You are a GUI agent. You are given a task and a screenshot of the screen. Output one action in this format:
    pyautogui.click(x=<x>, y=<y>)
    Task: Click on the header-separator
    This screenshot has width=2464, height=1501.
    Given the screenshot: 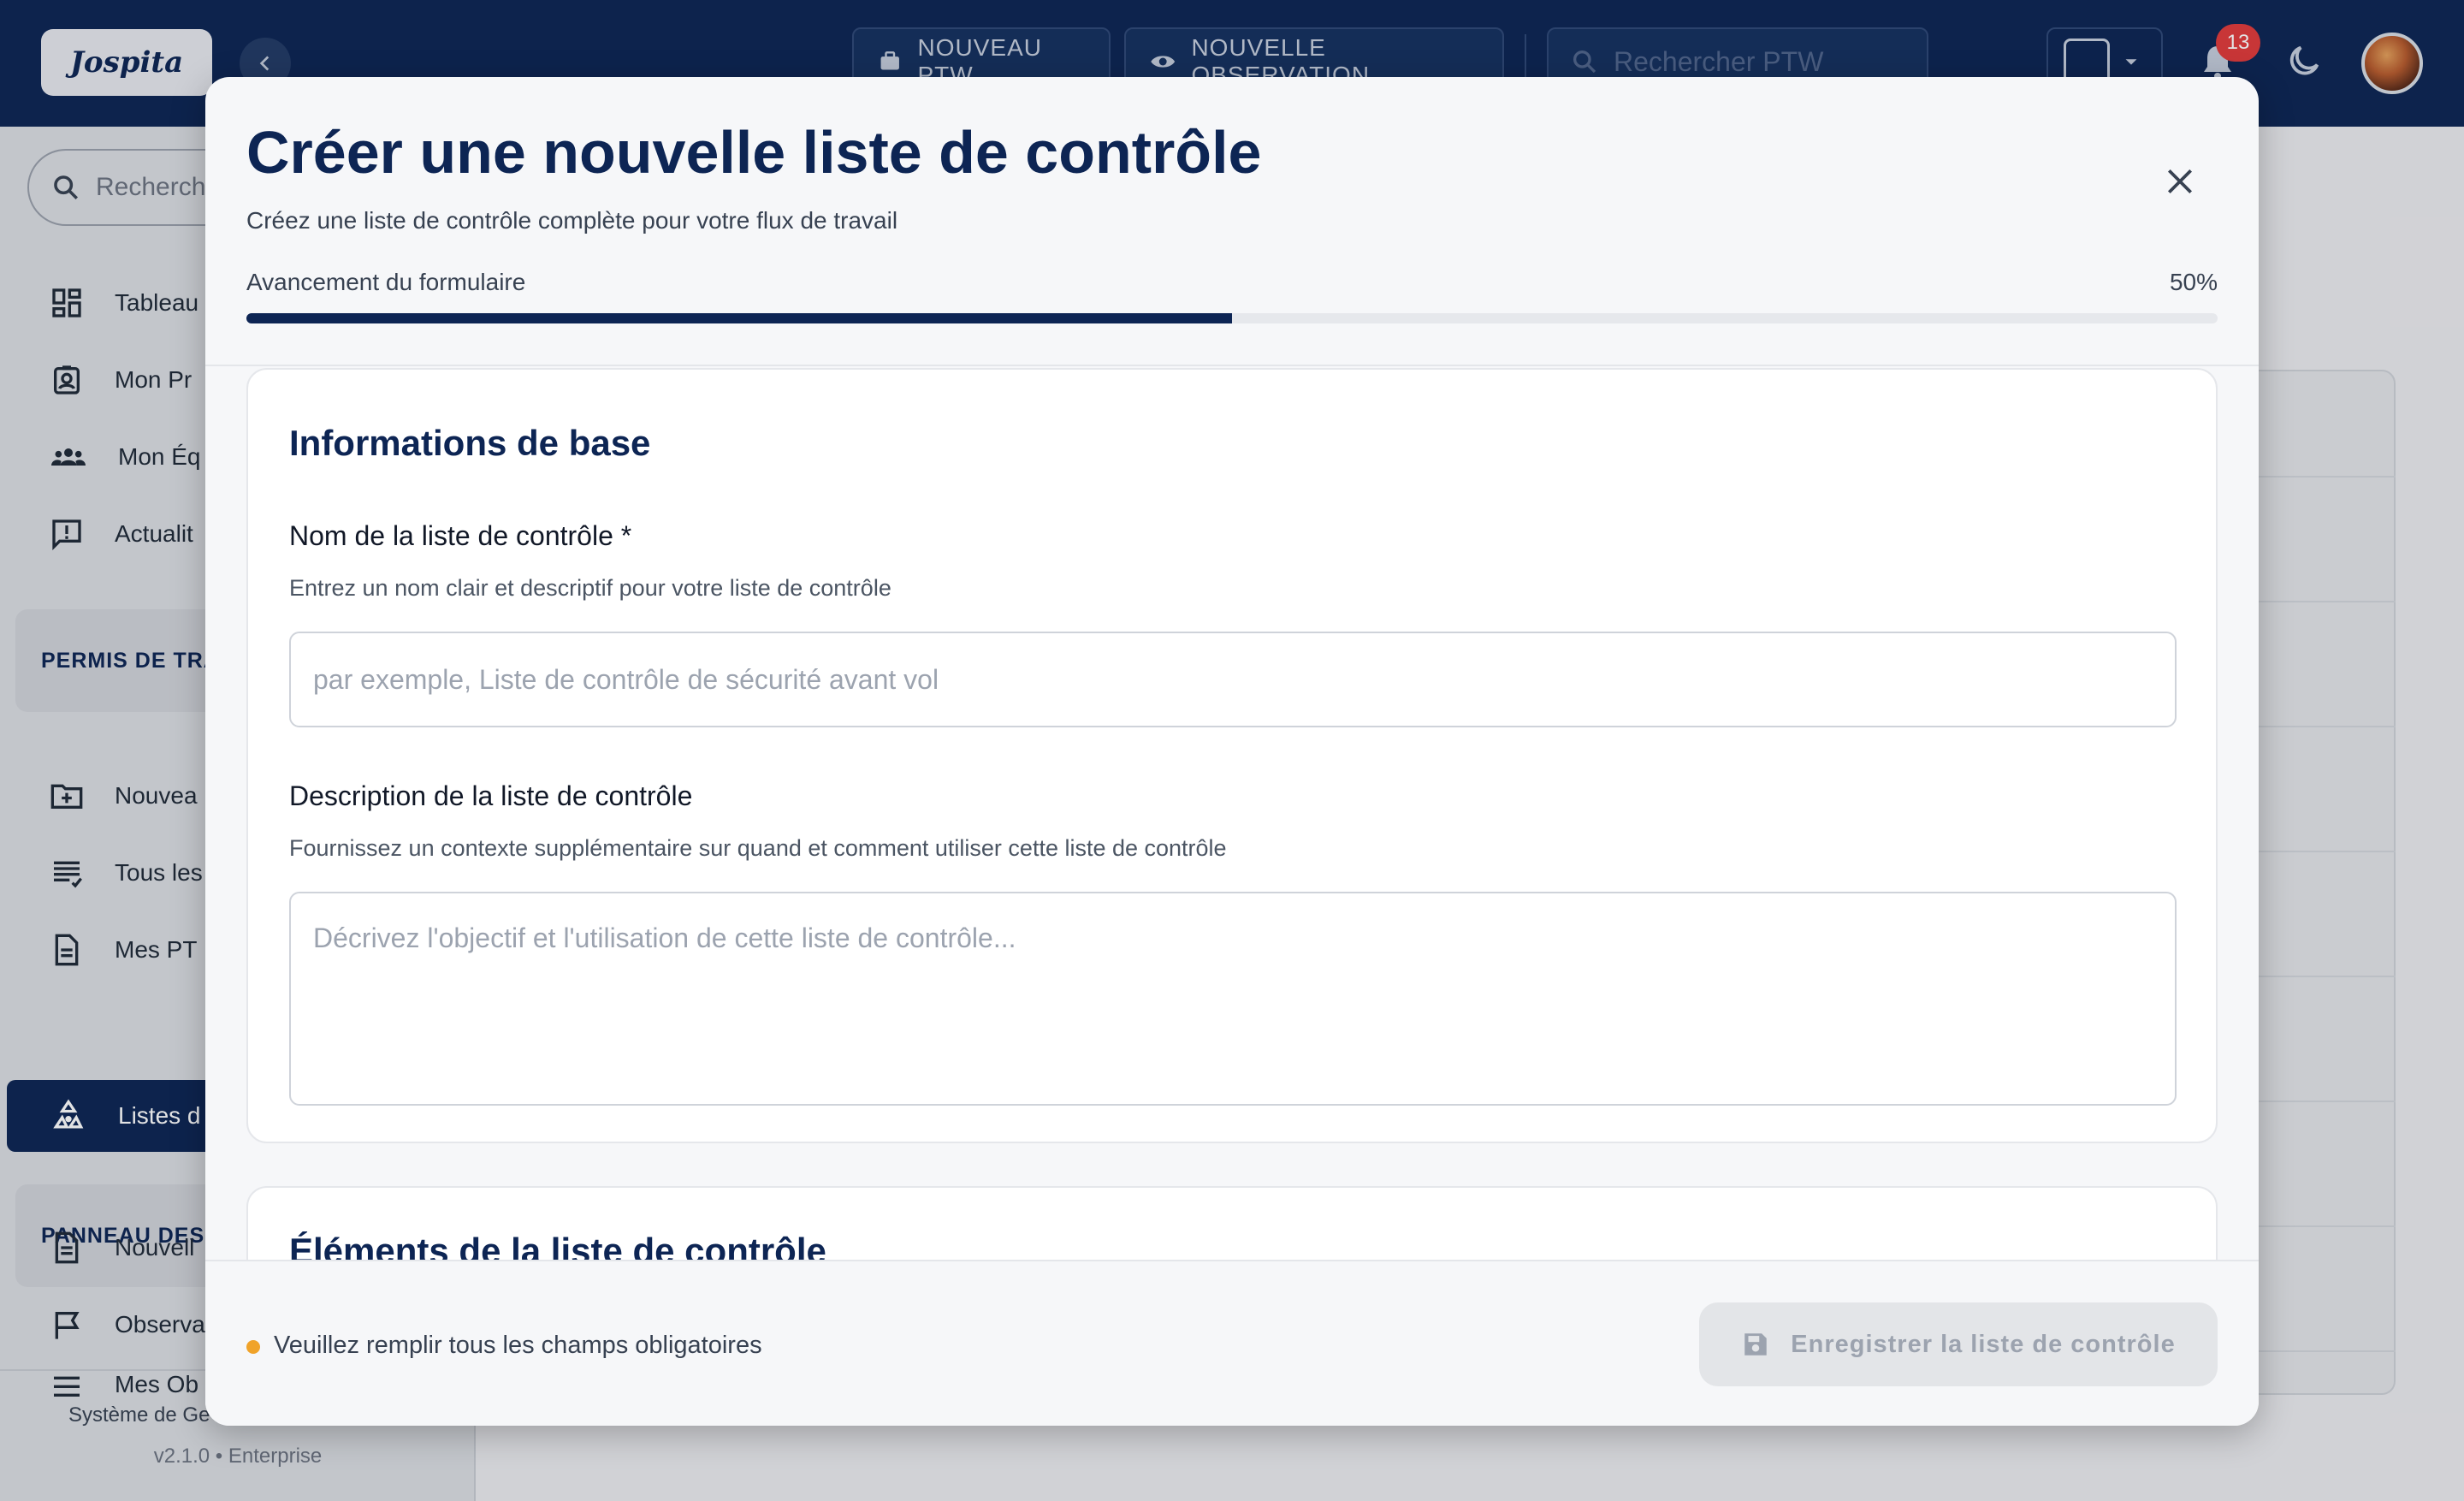 What is the action you would take?
    pyautogui.click(x=1232, y=366)
    